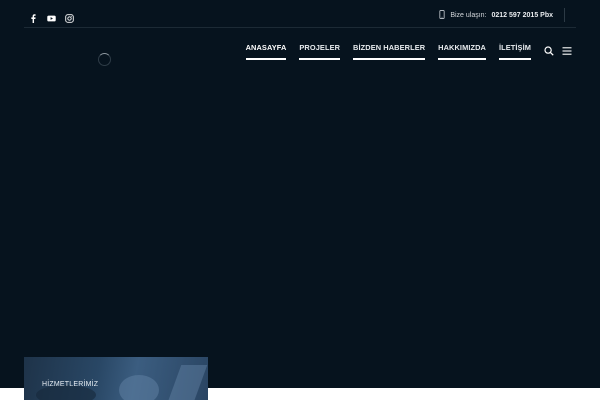 This screenshot has width=600, height=400. Describe the element at coordinates (104, 59) in the screenshot. I see `loading-spinner-icon` at that location.